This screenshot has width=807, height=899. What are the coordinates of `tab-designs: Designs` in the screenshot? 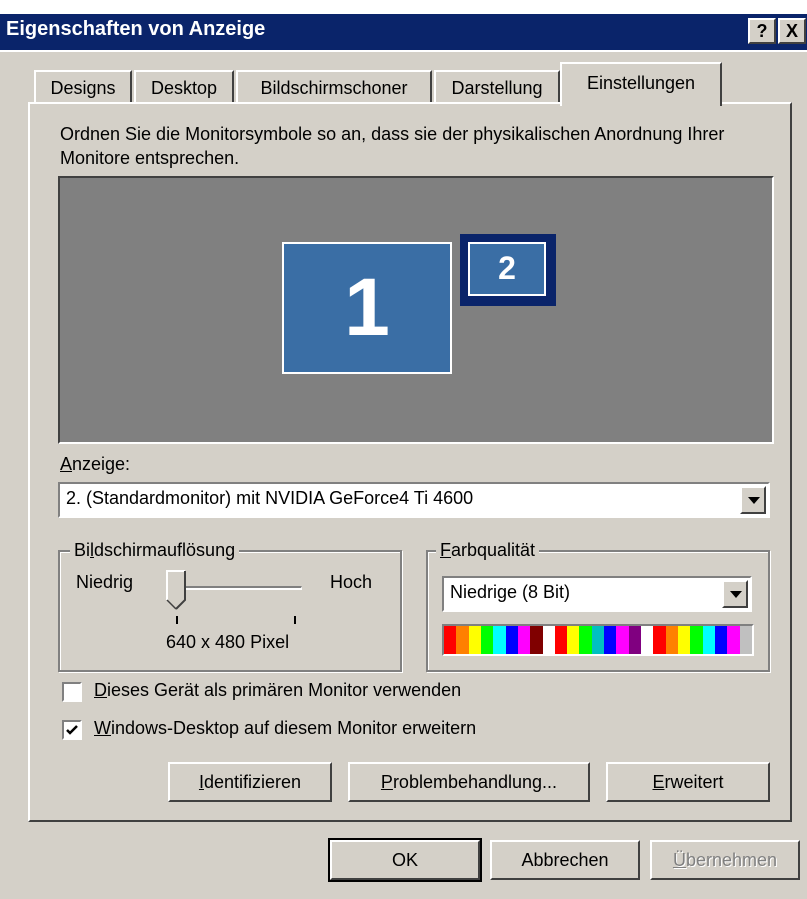 It's located at (83, 87).